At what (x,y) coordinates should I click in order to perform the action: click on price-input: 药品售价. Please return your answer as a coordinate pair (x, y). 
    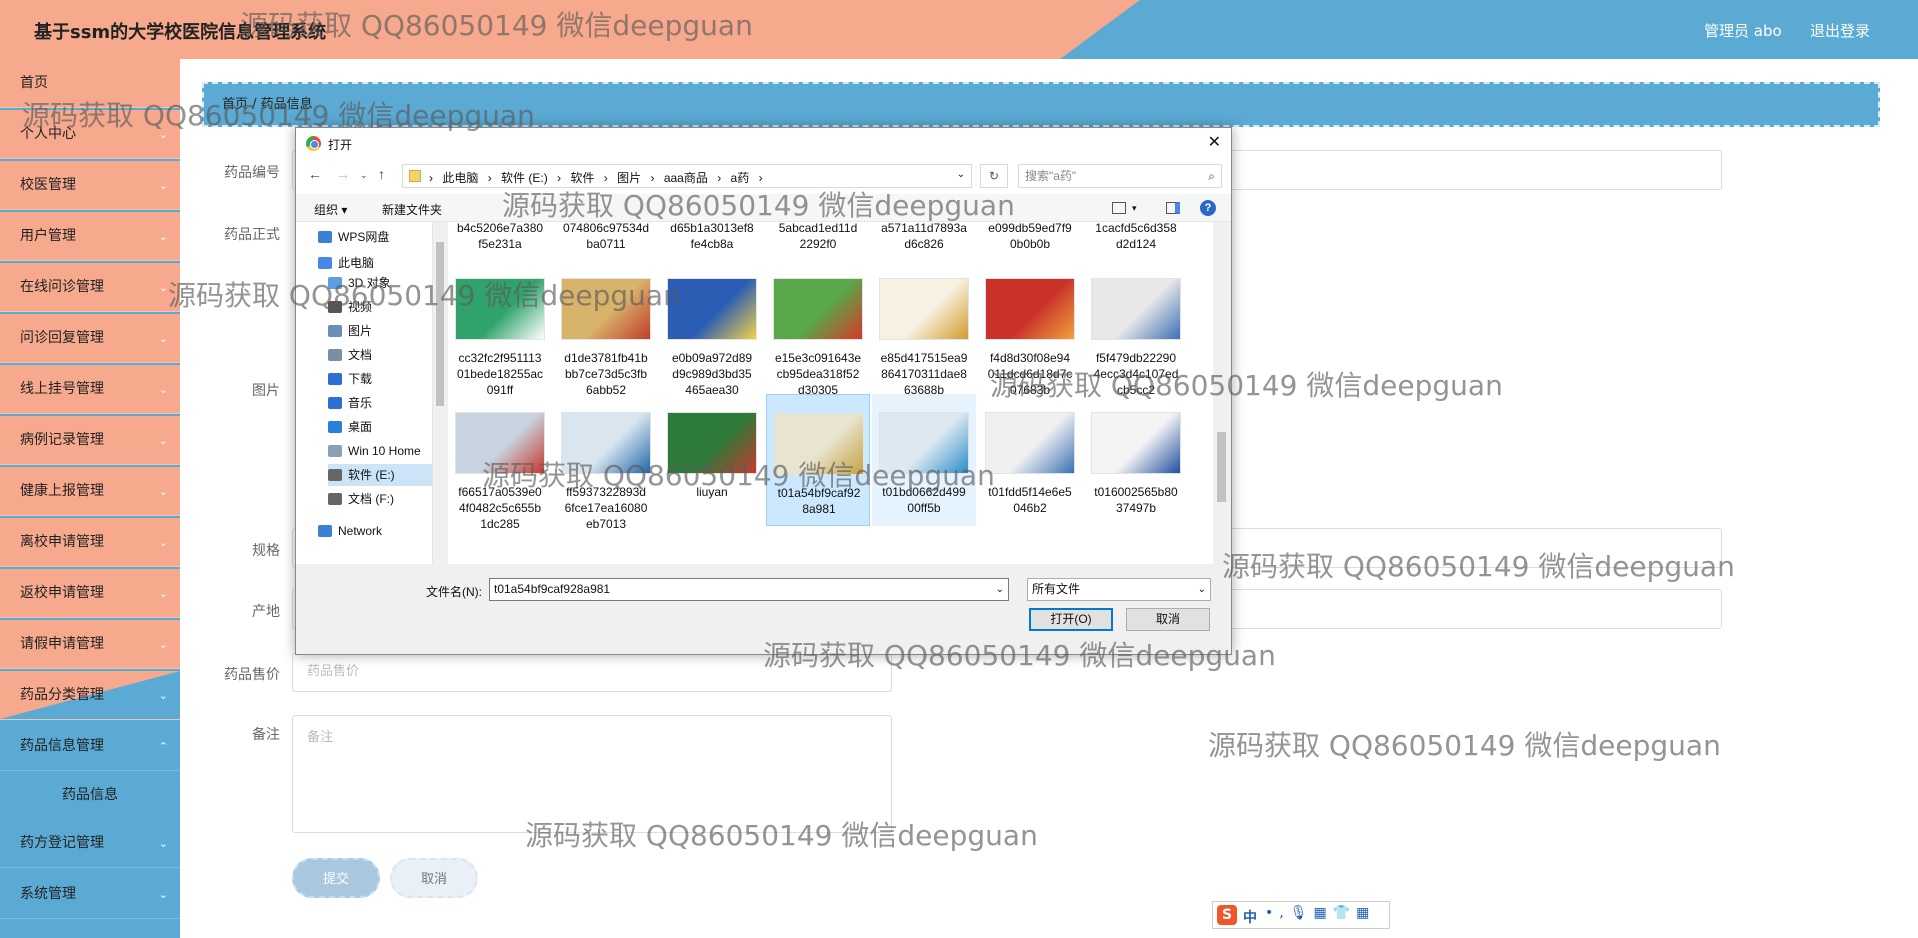
    Looking at the image, I should click on (592, 672).